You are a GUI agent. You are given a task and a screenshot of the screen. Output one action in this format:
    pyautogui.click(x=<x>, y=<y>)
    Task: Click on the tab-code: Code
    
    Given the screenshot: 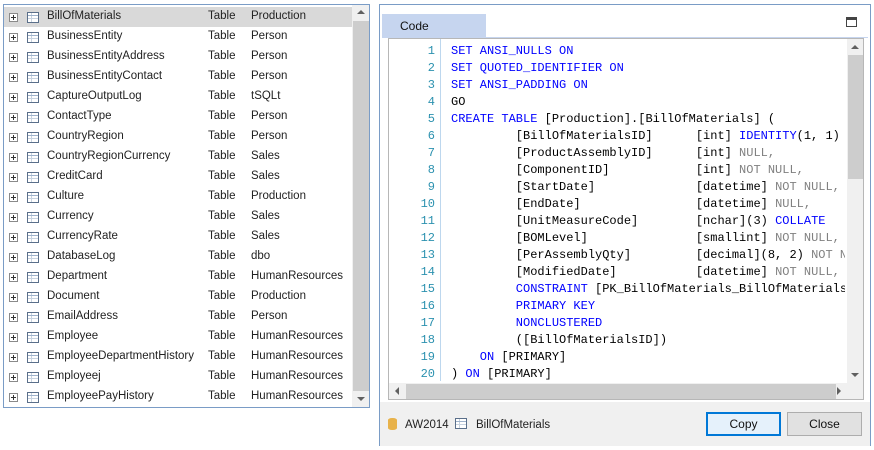 What is the action you would take?
    pyautogui.click(x=434, y=25)
    